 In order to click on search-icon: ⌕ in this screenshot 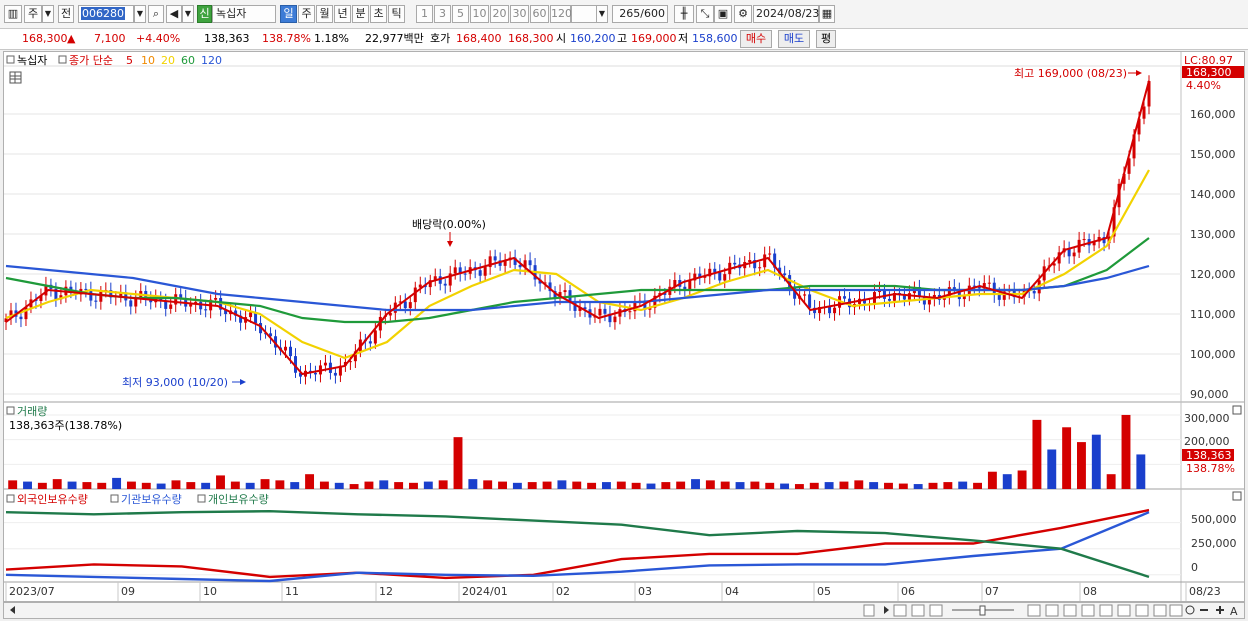, I will do `click(156, 14)`.